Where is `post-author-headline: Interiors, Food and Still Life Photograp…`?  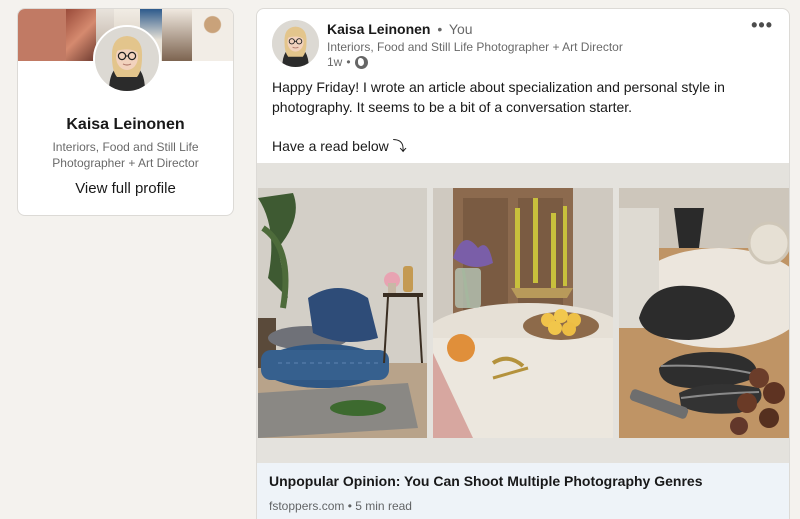 post-author-headline: Interiors, Food and Still Life Photograp… is located at coordinates (475, 47).